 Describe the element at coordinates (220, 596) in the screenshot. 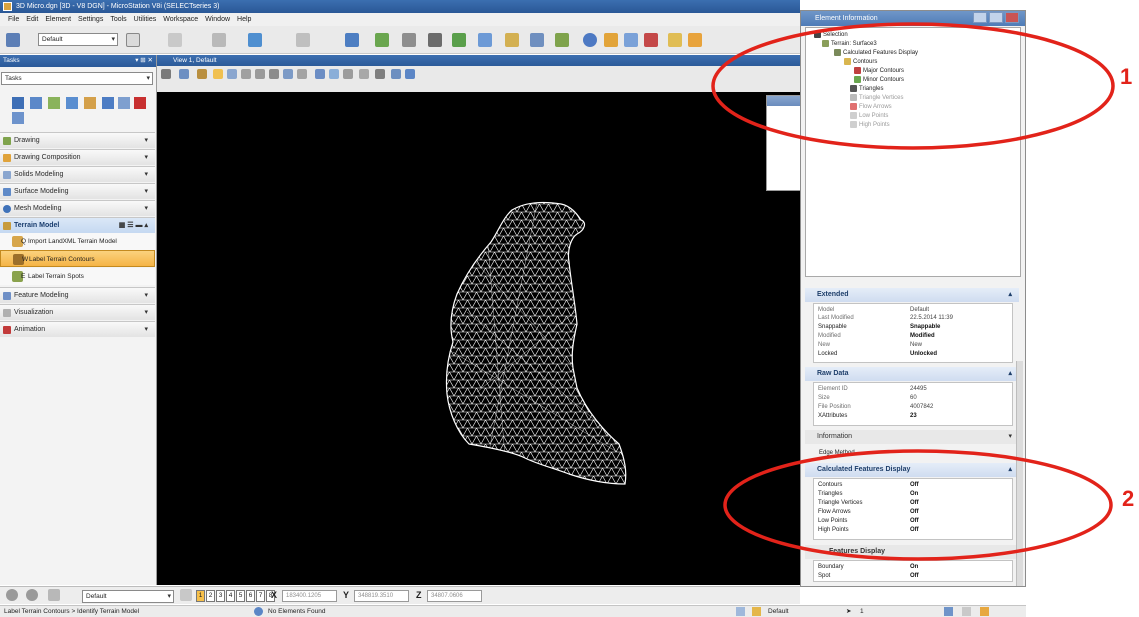

I see `view-button-3: 3` at that location.